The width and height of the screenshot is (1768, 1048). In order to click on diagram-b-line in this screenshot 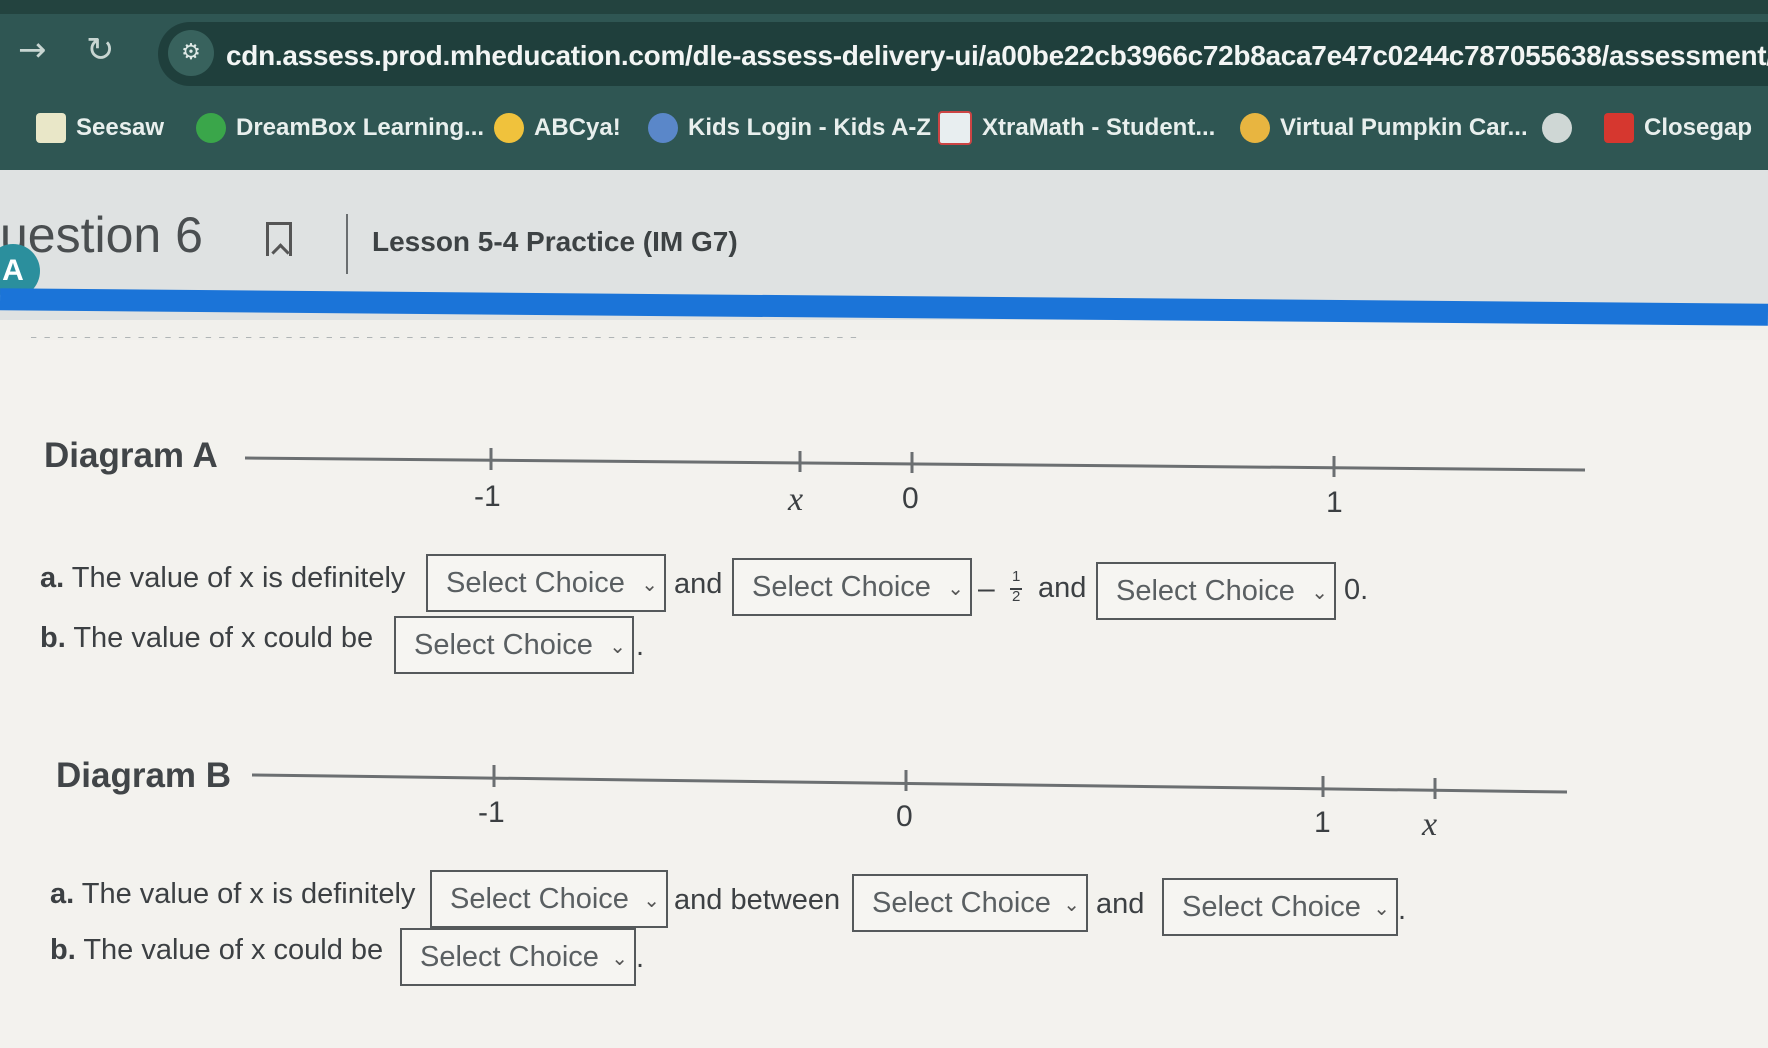, I will do `click(909, 783)`.